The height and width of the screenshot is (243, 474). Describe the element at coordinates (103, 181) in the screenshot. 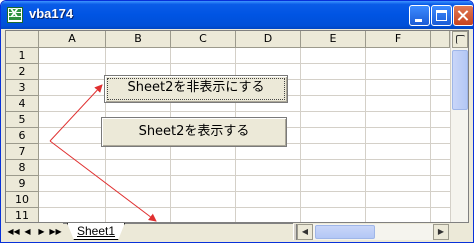

I see `arrow-to-sheet-tab` at that location.